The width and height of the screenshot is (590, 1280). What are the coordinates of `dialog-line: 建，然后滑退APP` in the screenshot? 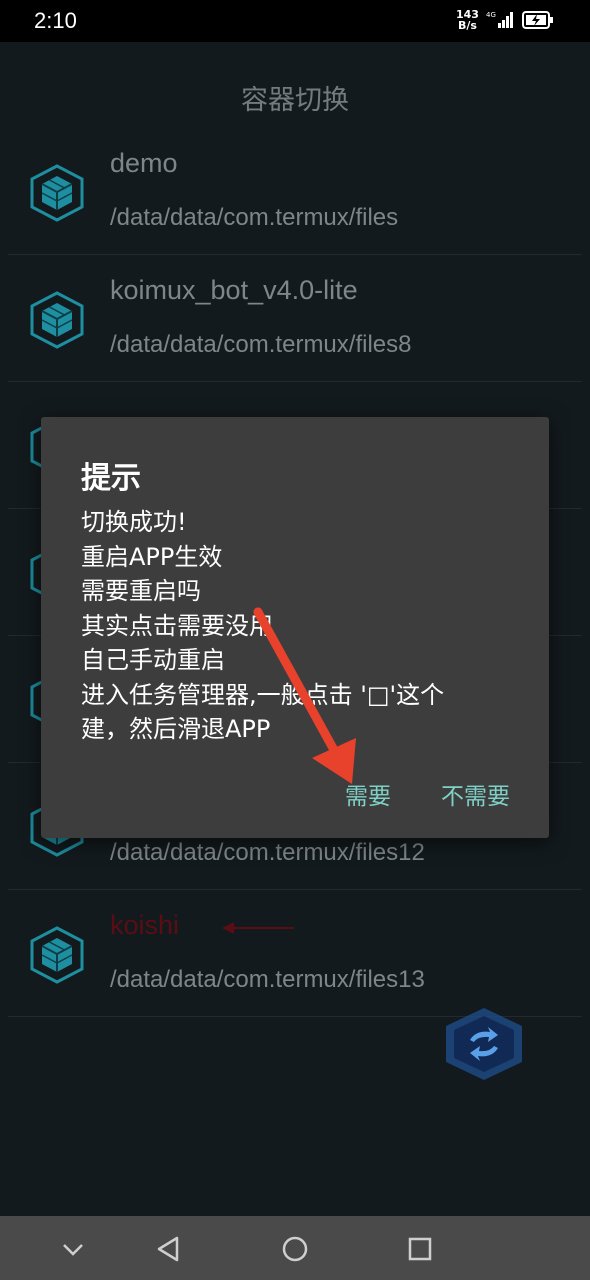 It's located at (176, 729).